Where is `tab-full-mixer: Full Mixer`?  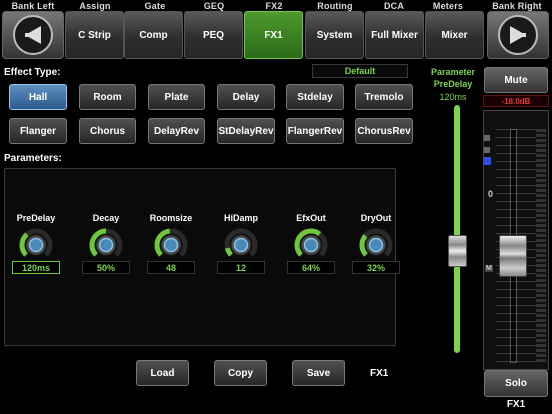 tab-full-mixer: Full Mixer is located at coordinates (394, 35).